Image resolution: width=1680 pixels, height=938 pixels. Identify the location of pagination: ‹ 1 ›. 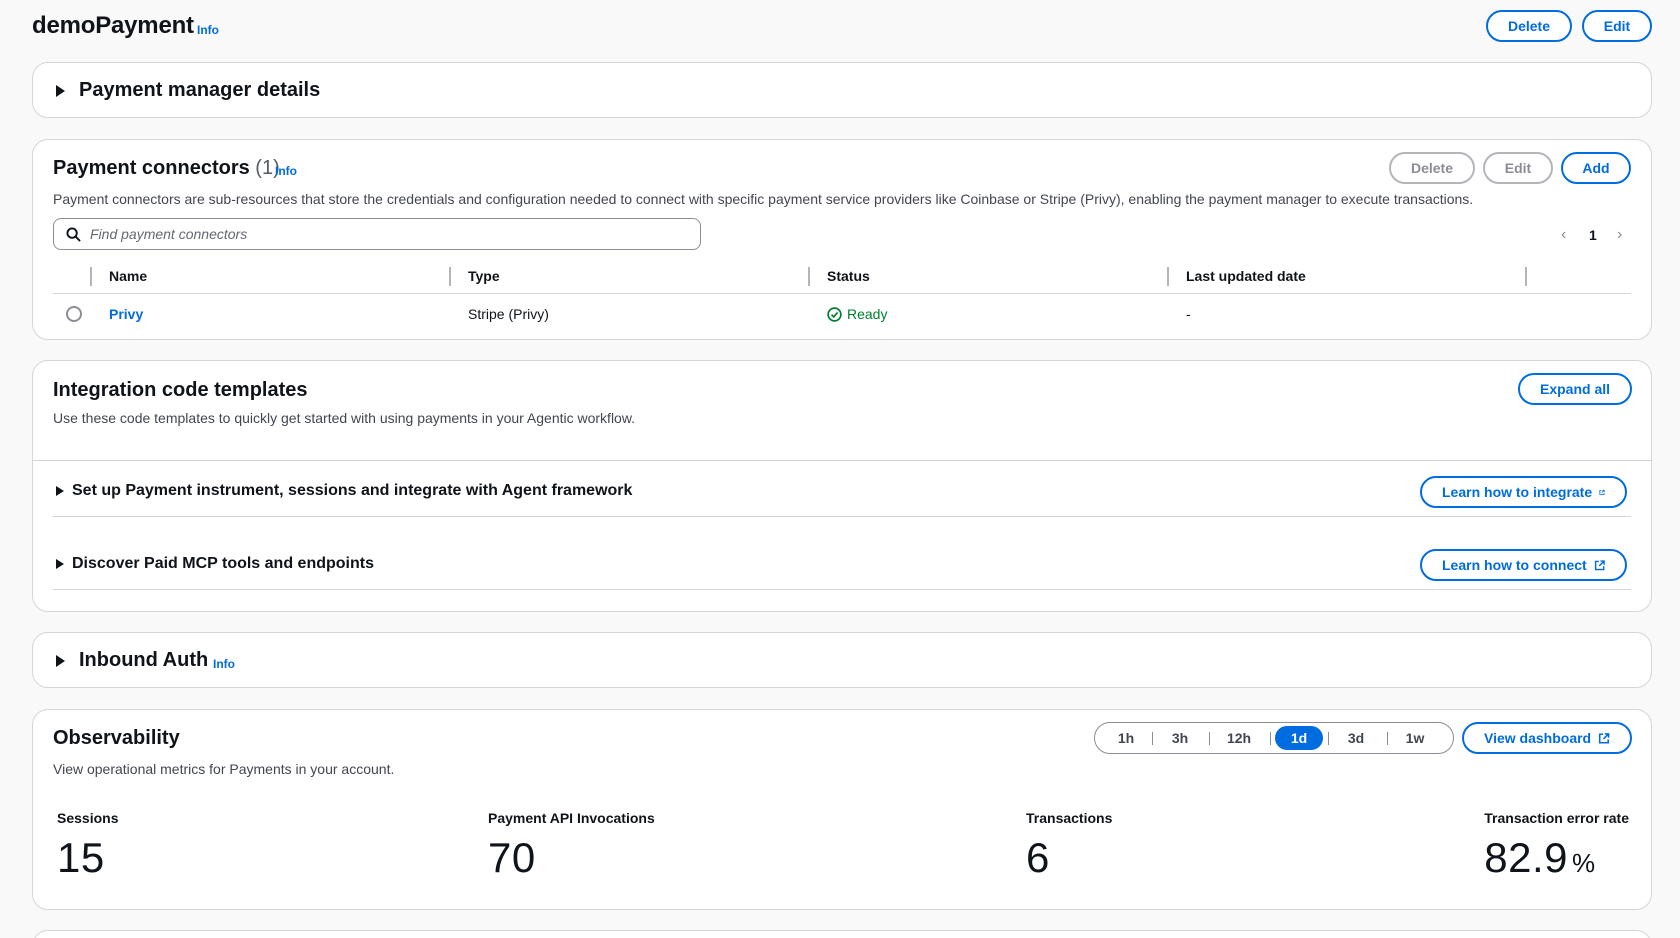
(1596, 236).